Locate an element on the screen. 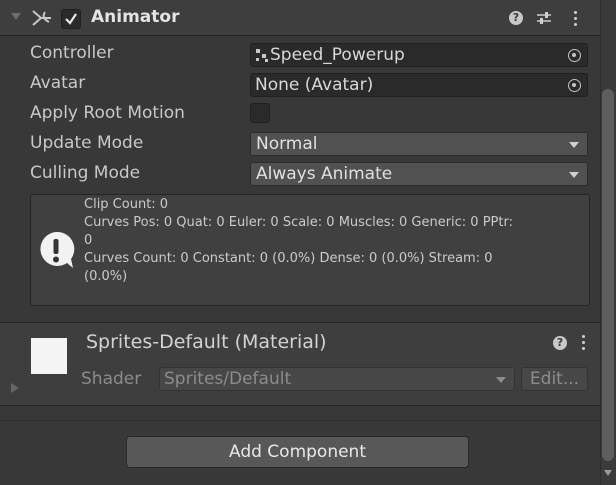  avatar-label: Avatar is located at coordinates (58, 83).